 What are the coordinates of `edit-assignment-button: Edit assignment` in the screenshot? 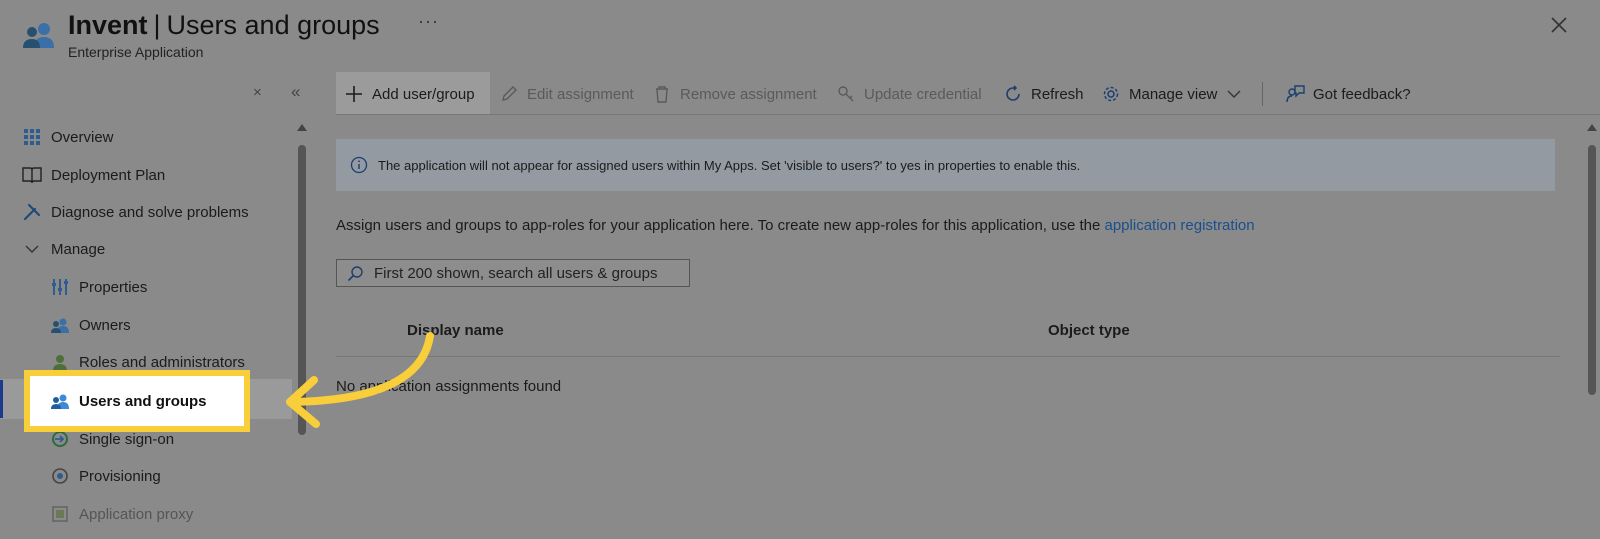 It's located at (566, 94).